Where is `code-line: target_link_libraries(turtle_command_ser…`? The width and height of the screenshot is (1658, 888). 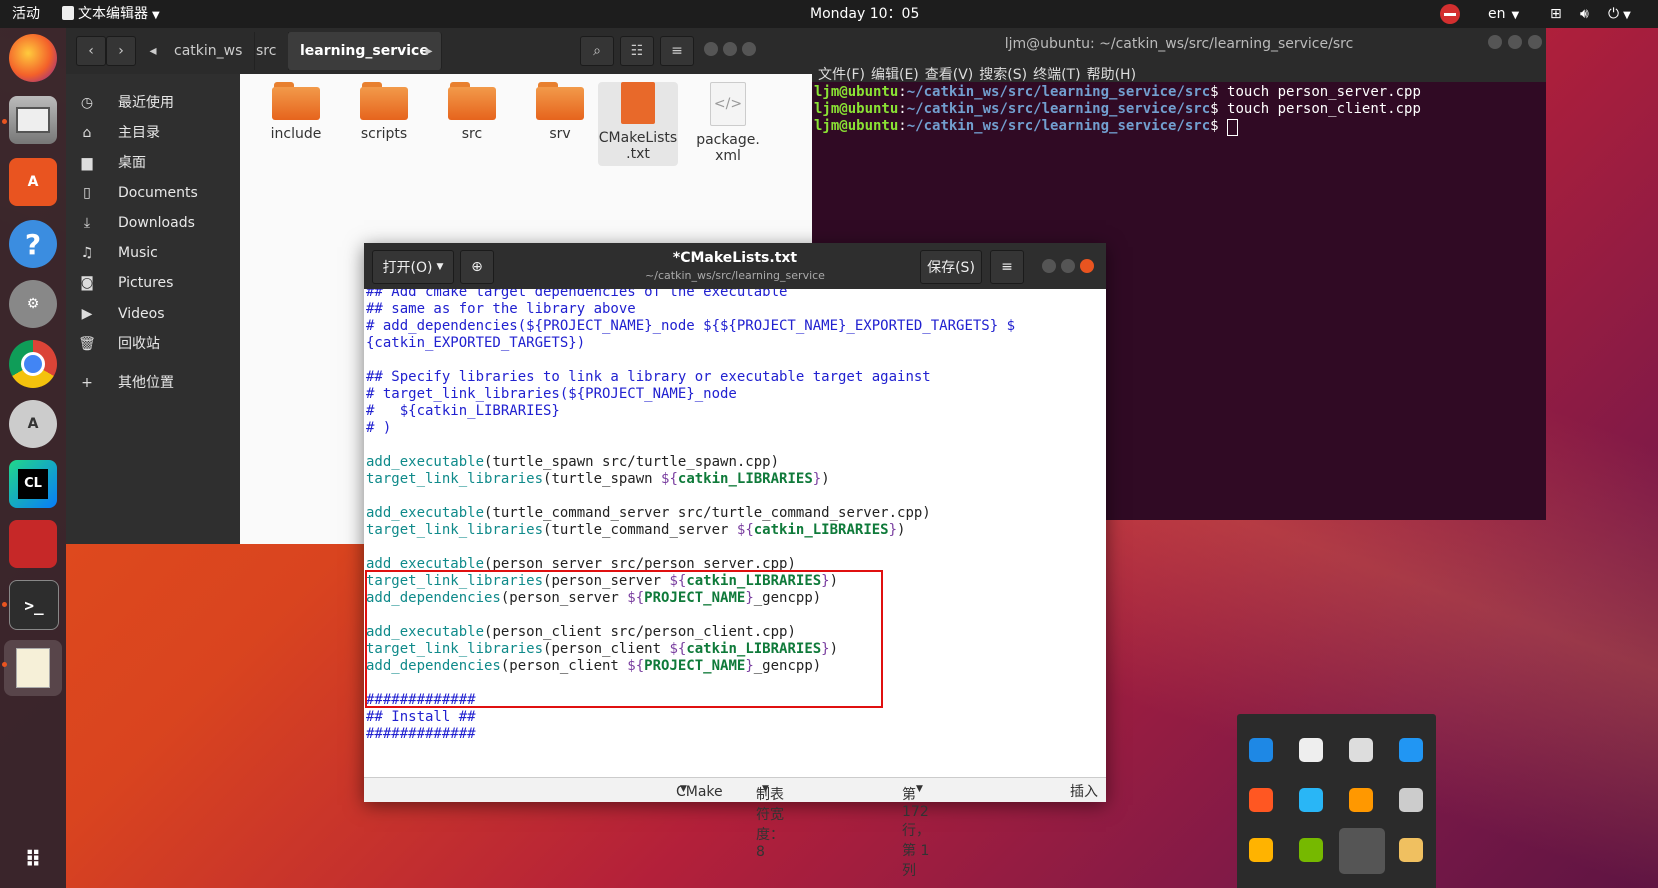
code-line: target_link_libraries(turtle_command_ser… is located at coordinates (636, 530).